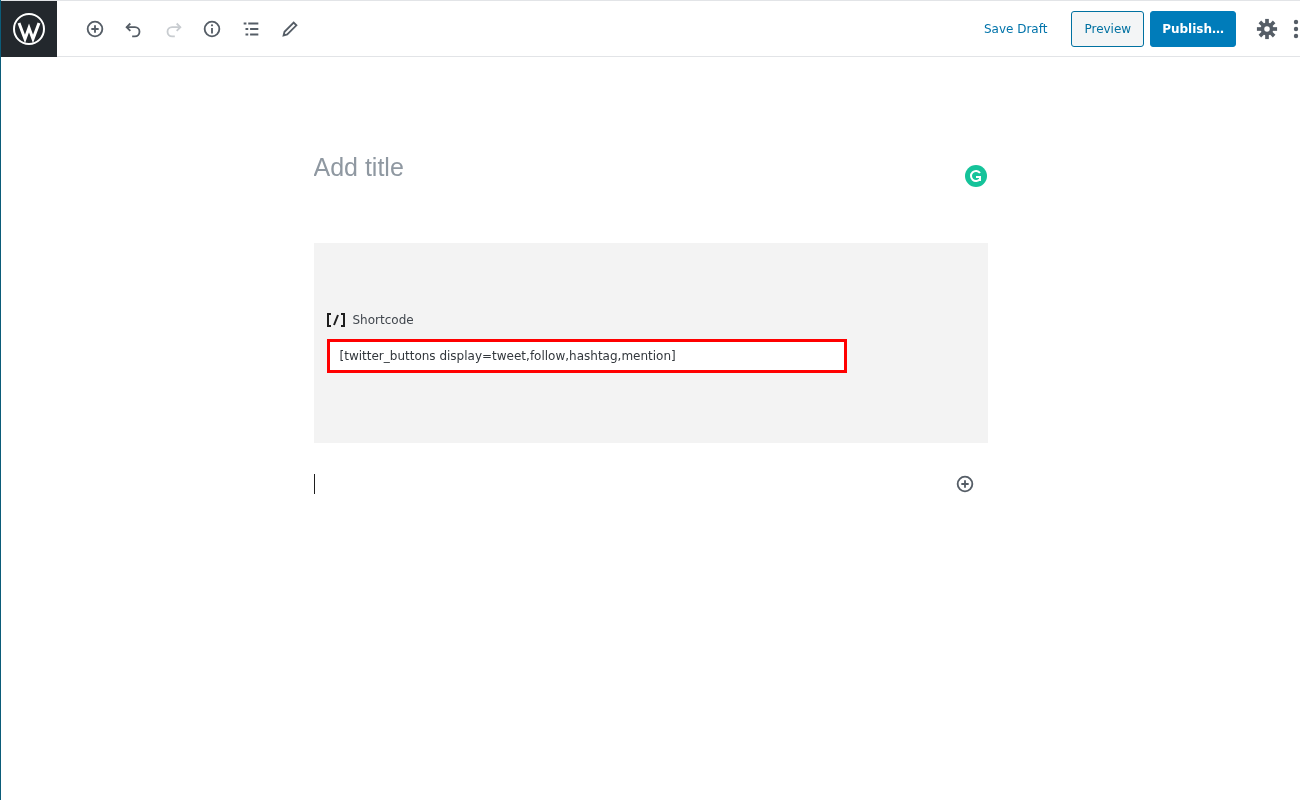 This screenshot has height=800, width=1300. What do you see at coordinates (1267, 28) in the screenshot?
I see `settings-icon` at bounding box center [1267, 28].